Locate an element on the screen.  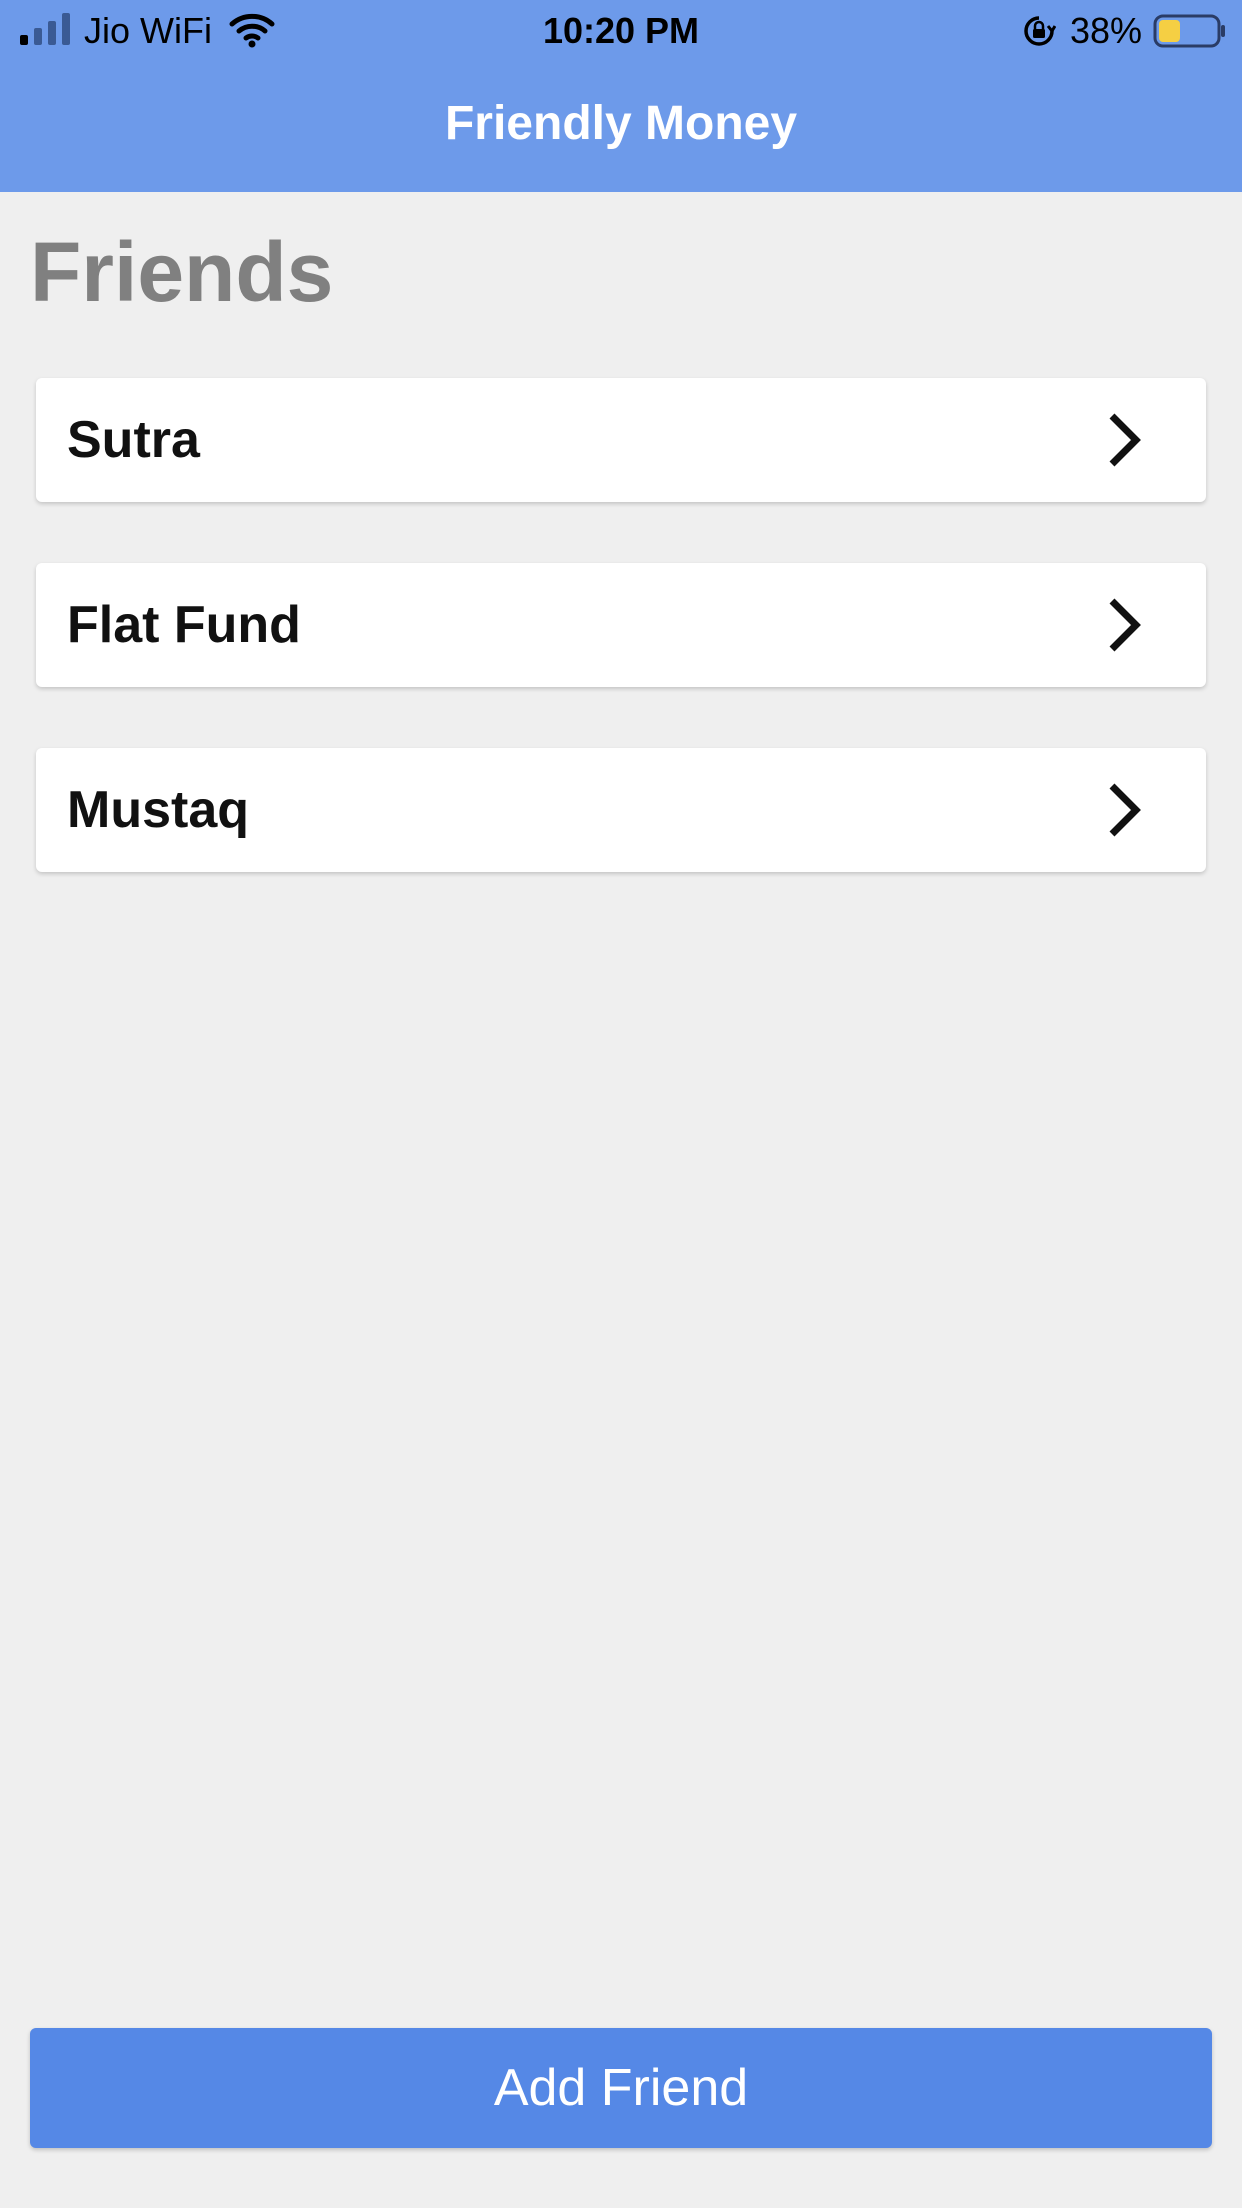
app-header: Jio WiFi 10:20 PM 38% Friendly Money is located at coordinates (621, 96).